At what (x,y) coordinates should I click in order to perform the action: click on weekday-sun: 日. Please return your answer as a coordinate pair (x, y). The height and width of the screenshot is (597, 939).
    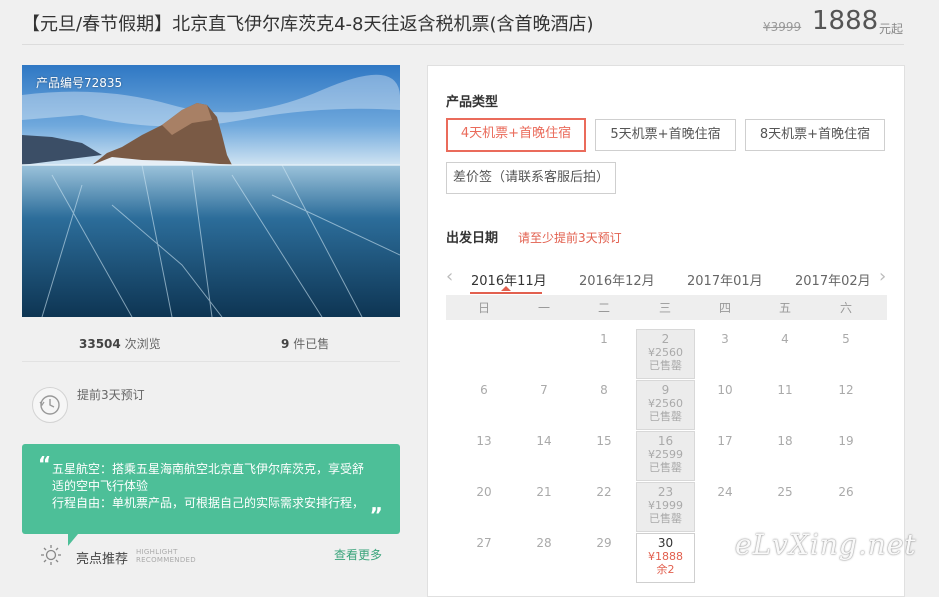
    Looking at the image, I should click on (483, 308).